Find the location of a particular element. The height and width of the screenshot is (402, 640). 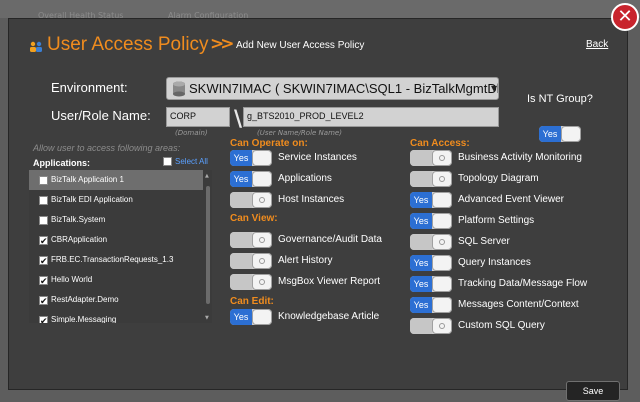

application-list-item: BizTalk EDI Application is located at coordinates (116, 200).